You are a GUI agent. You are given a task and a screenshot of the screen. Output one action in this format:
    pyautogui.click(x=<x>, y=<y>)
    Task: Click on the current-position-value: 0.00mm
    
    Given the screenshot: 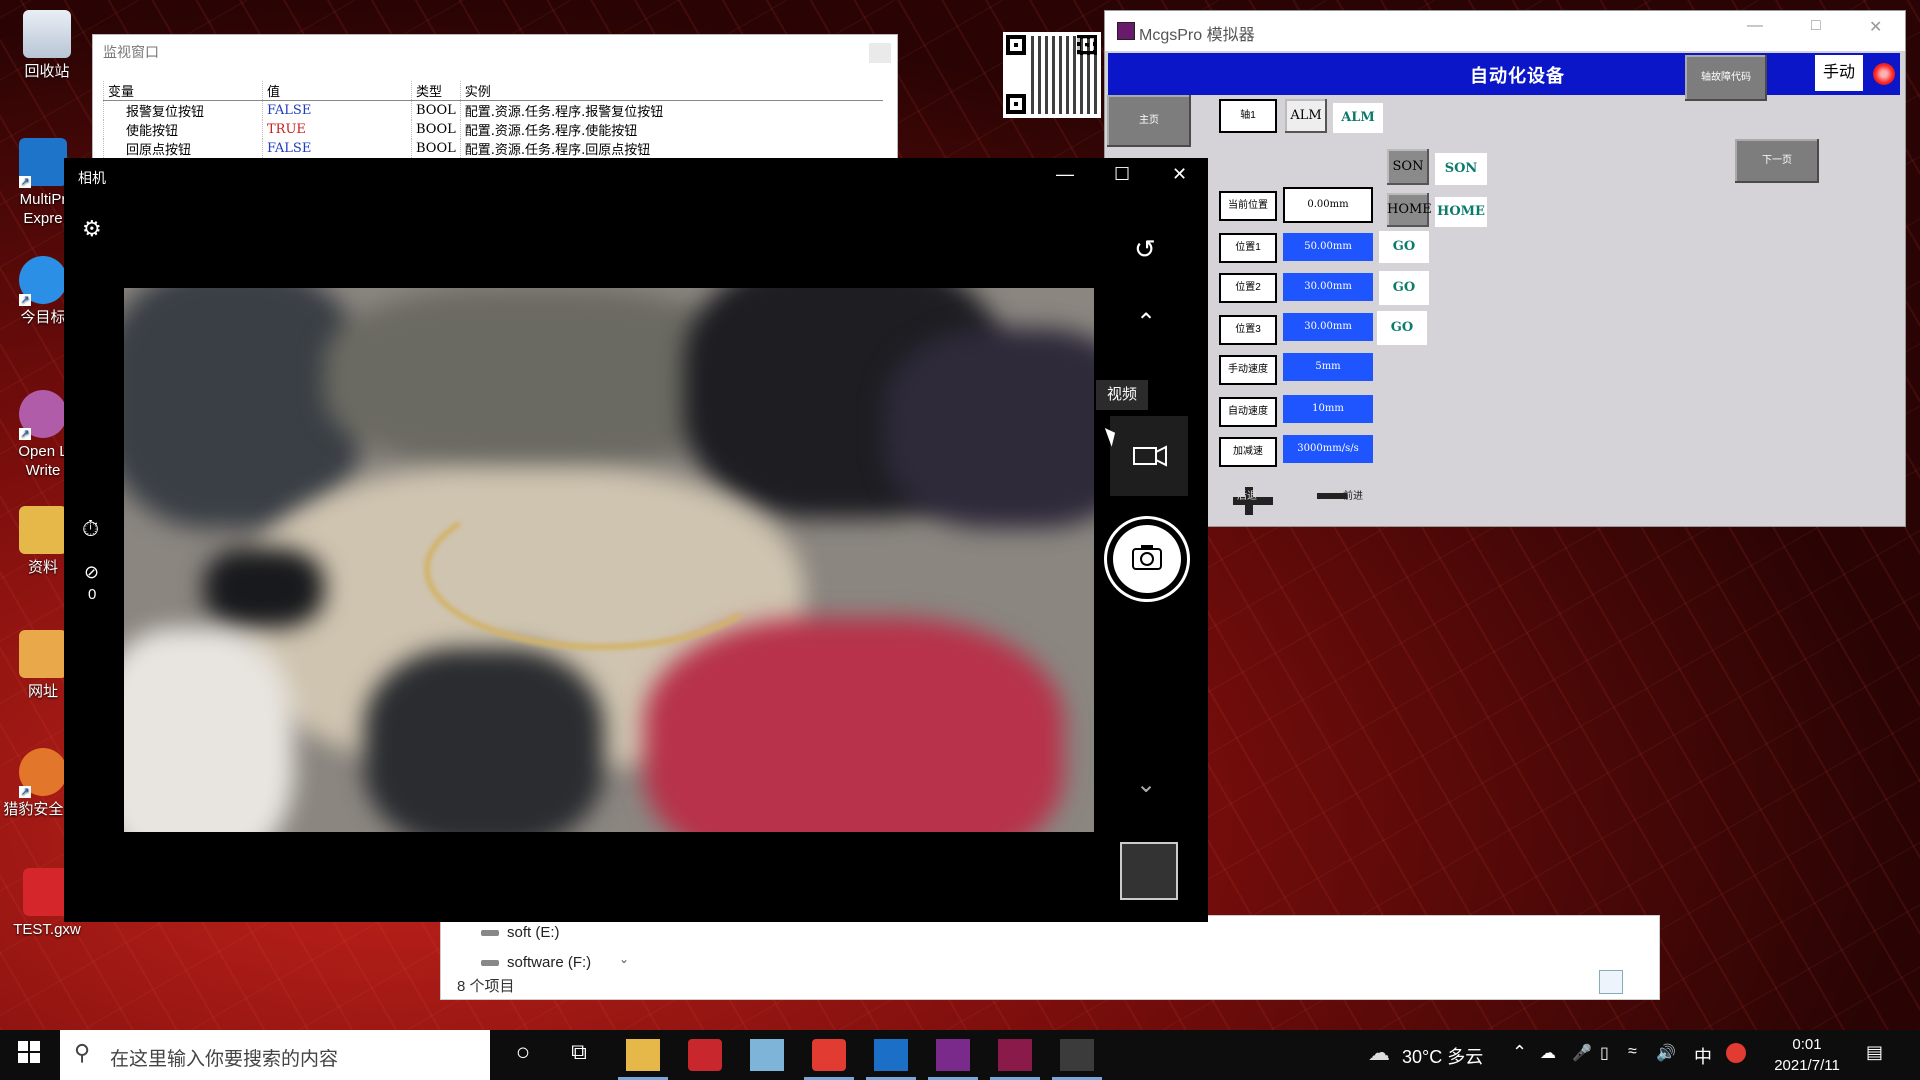 What is the action you would take?
    pyautogui.click(x=1328, y=205)
    